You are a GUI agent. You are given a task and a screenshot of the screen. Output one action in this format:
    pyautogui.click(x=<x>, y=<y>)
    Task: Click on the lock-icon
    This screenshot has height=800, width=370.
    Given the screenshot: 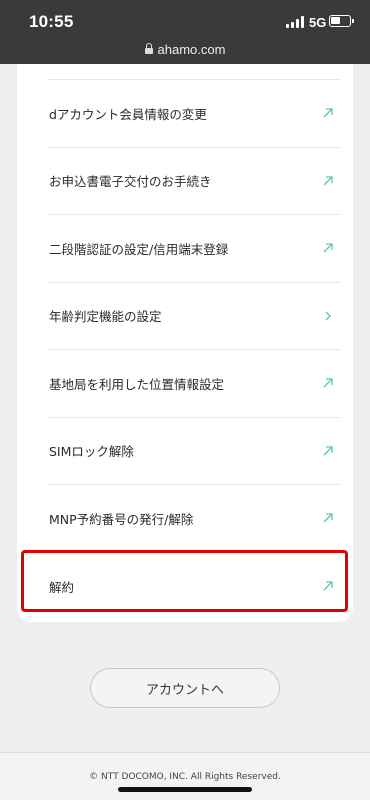 What is the action you would take?
    pyautogui.click(x=148, y=48)
    